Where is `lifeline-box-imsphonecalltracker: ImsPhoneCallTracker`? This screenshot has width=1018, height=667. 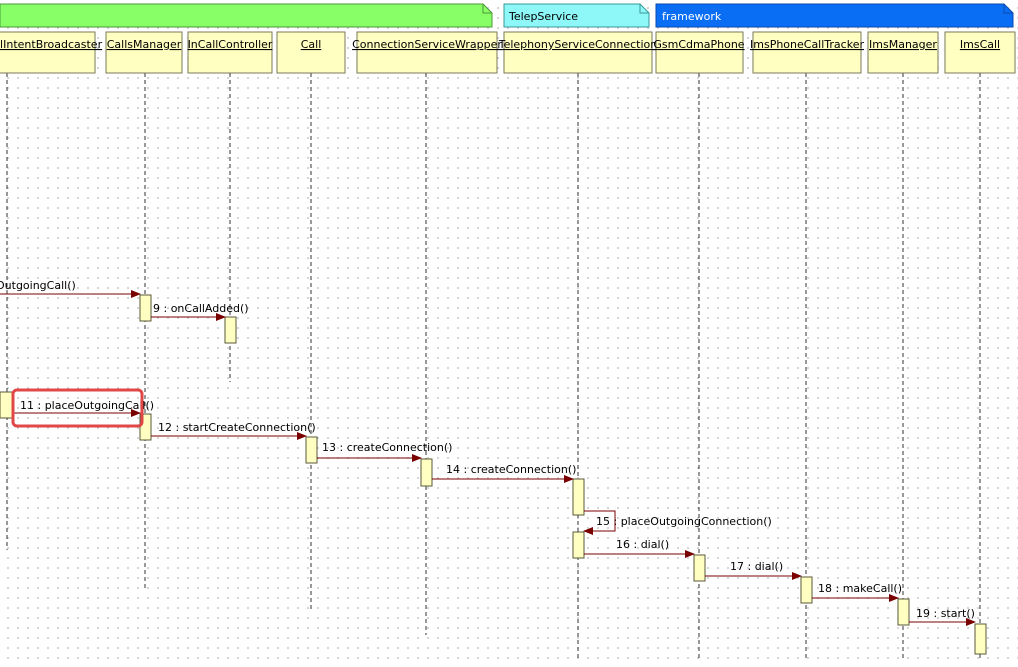
lifeline-box-imsphonecalltracker: ImsPhoneCallTracker is located at coordinates (807, 52).